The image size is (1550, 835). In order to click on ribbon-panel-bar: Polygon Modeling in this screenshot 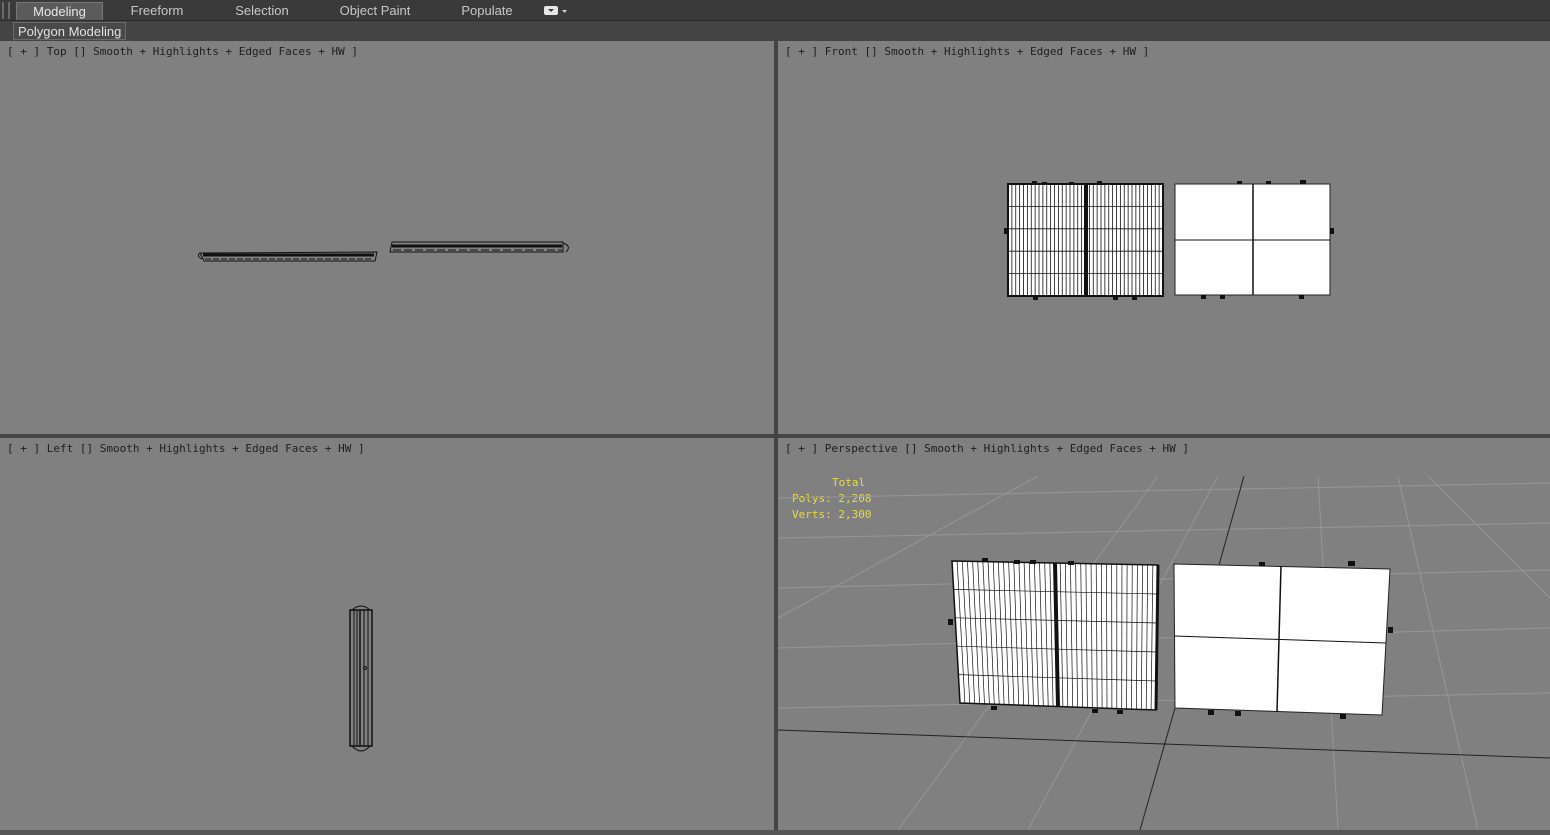, I will do `click(775, 30)`.